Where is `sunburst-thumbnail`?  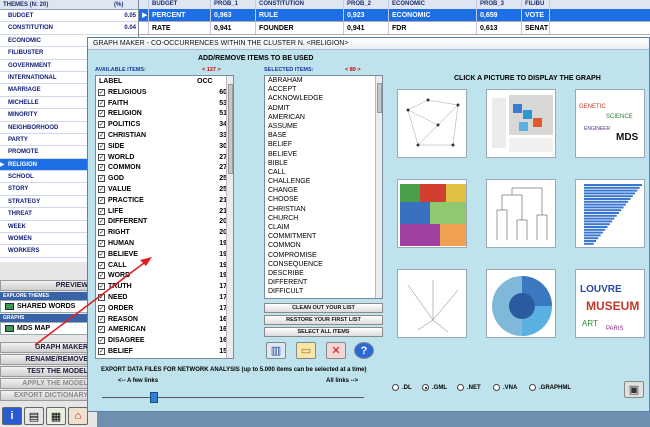
sunburst-thumbnail is located at coordinates (521, 303).